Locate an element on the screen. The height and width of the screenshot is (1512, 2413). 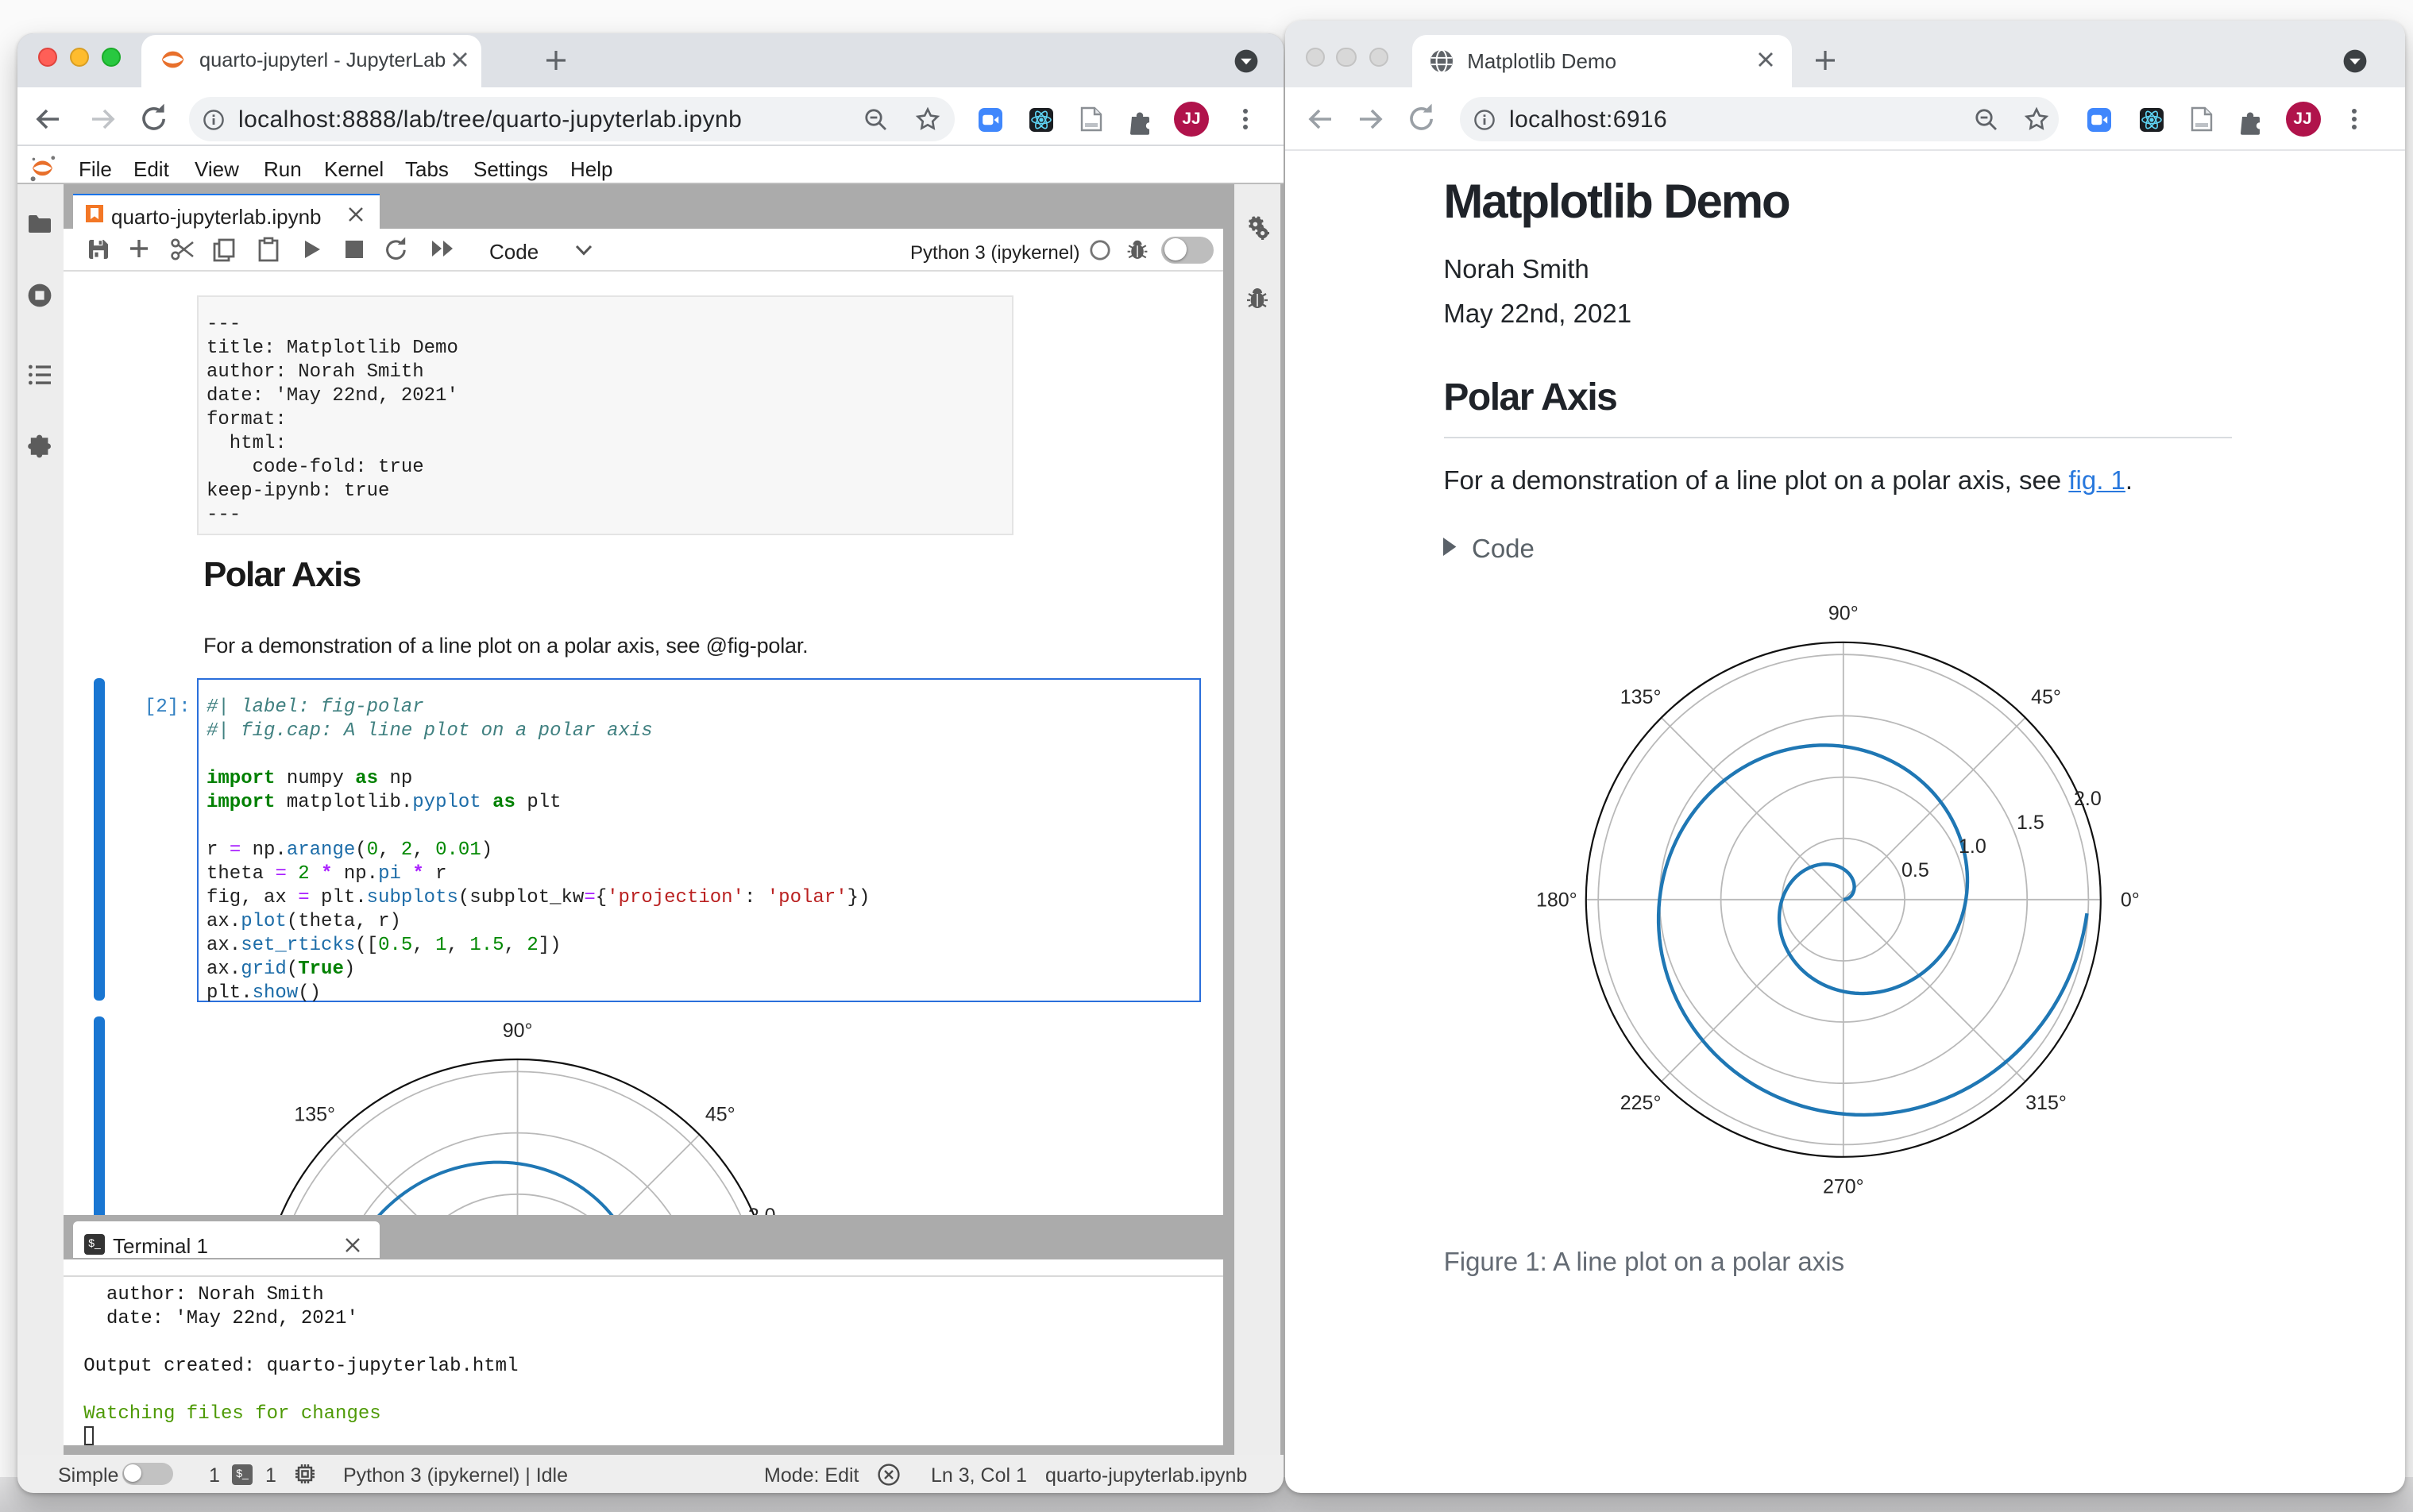
svg-text: 0° is located at coordinates (2130, 900).